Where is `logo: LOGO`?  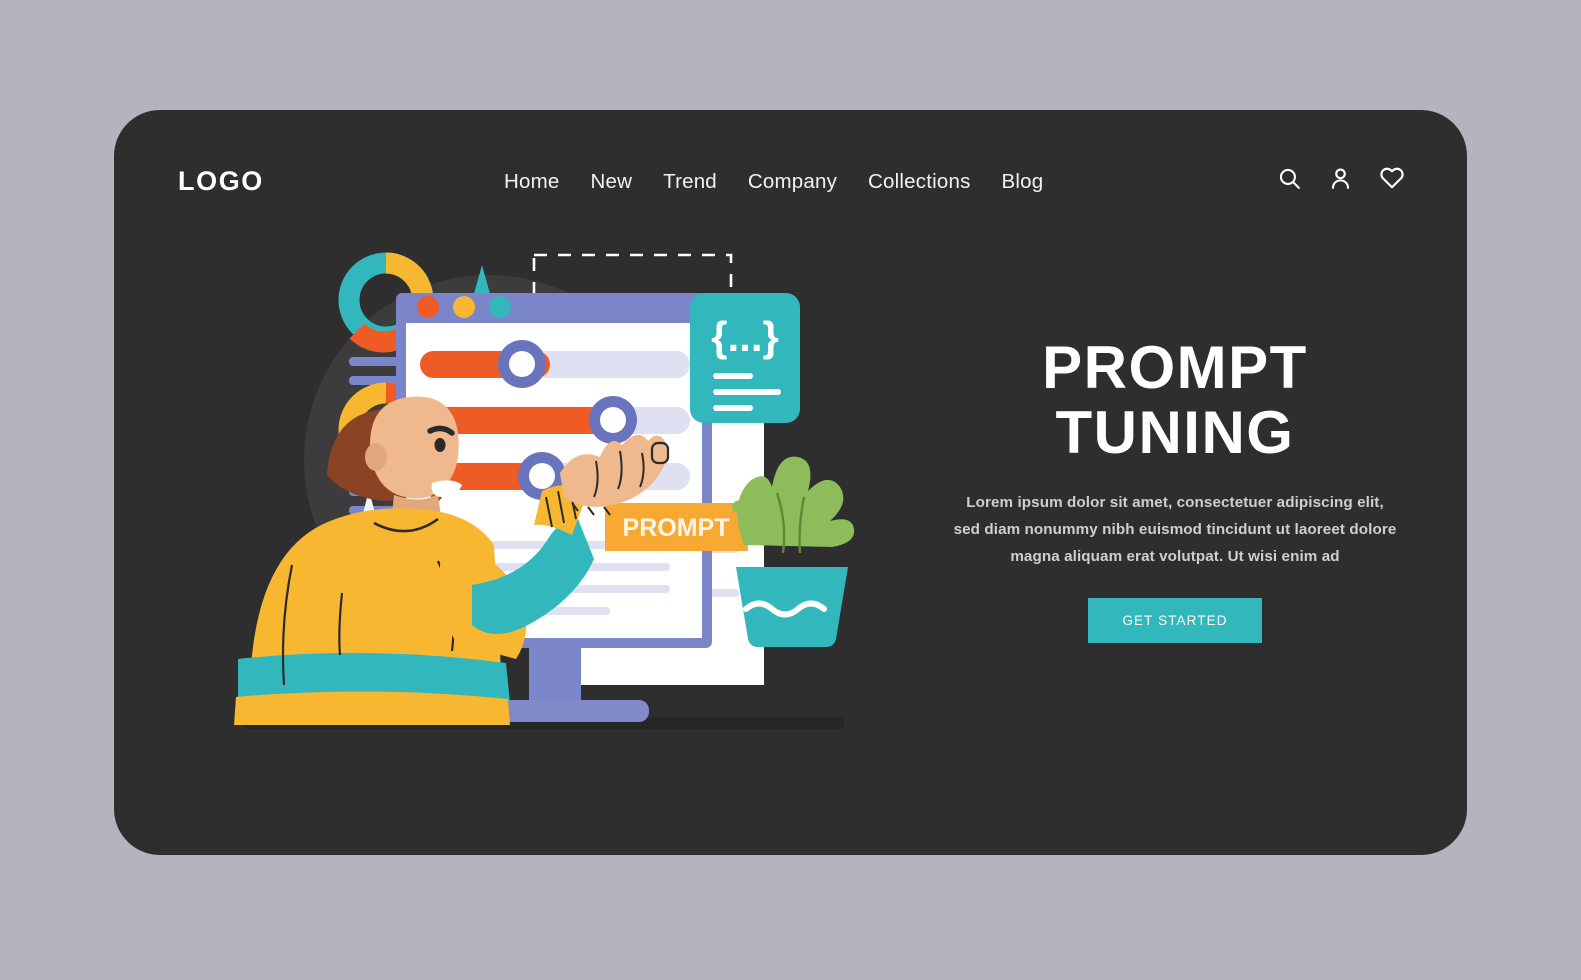
logo: LOGO is located at coordinates (221, 181).